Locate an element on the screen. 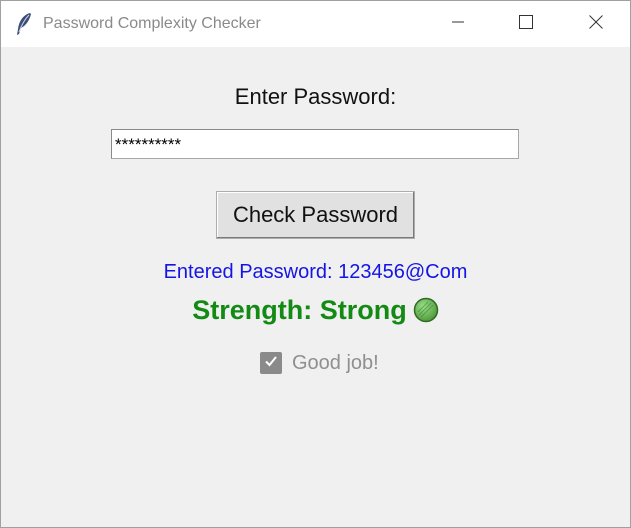 The height and width of the screenshot is (528, 631). entered-password-text: Entered Password: 123456@Com is located at coordinates (315, 272).